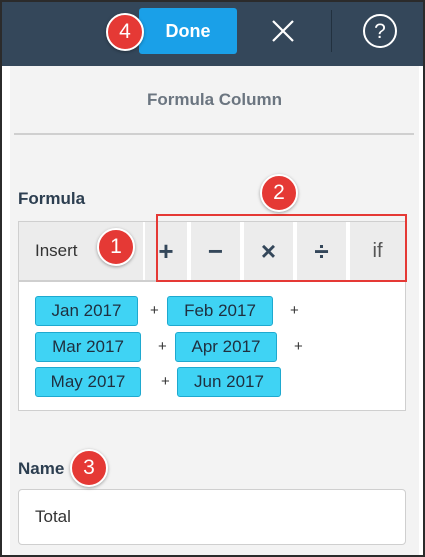  Describe the element at coordinates (116, 247) in the screenshot. I see `callout-1: 1` at that location.